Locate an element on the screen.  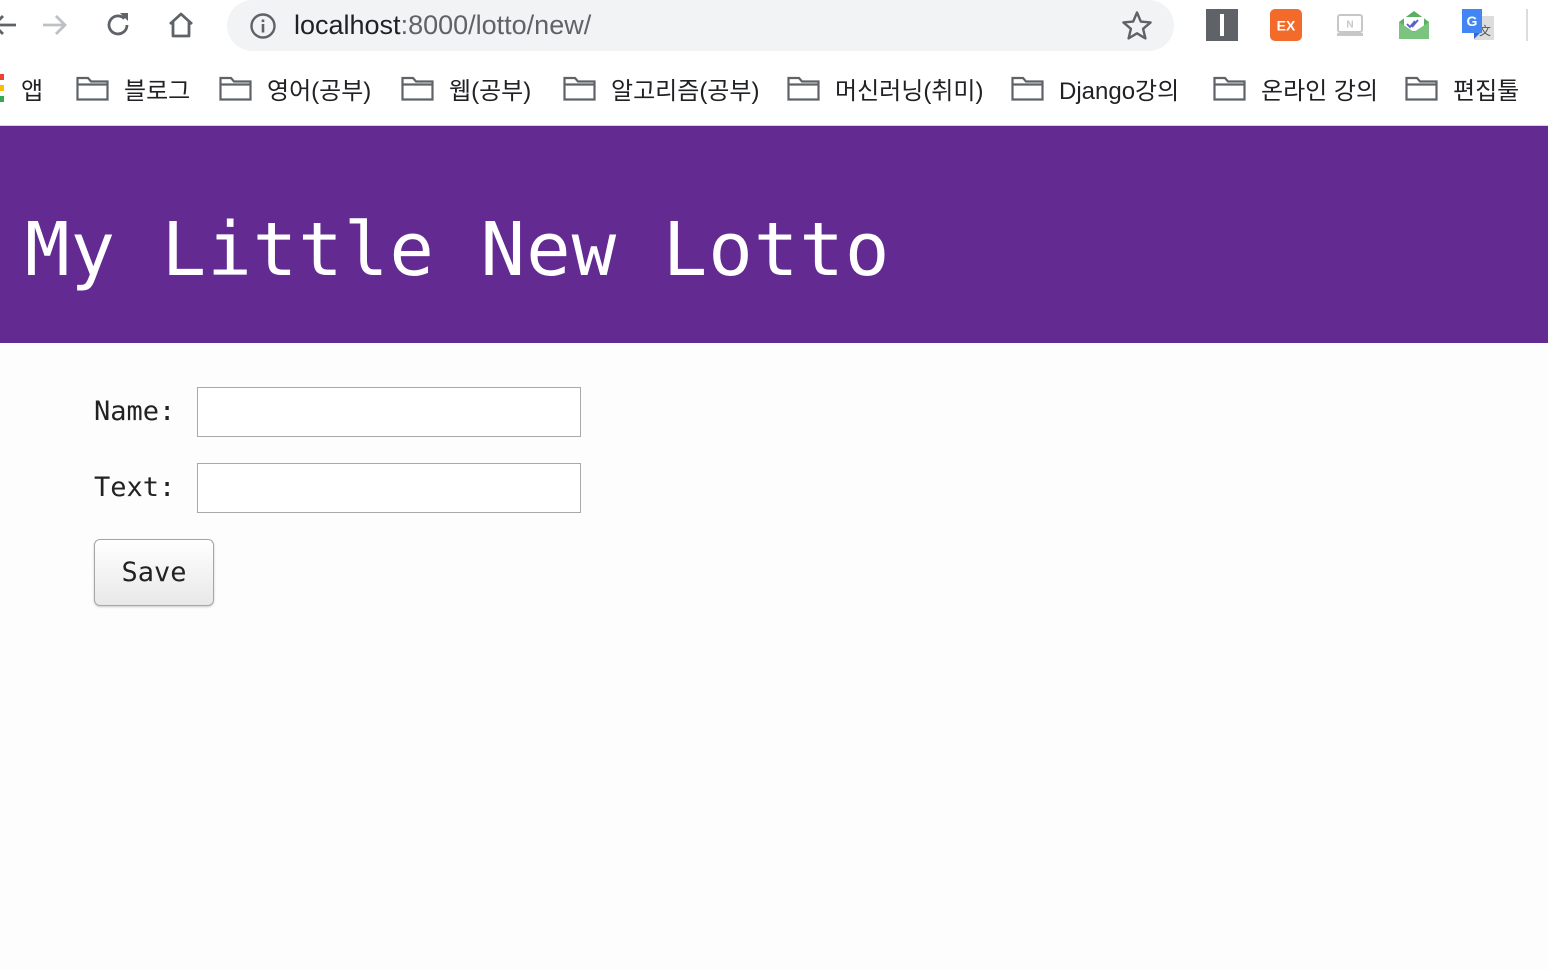
ex-extension-icon: EX is located at coordinates (1286, 25).